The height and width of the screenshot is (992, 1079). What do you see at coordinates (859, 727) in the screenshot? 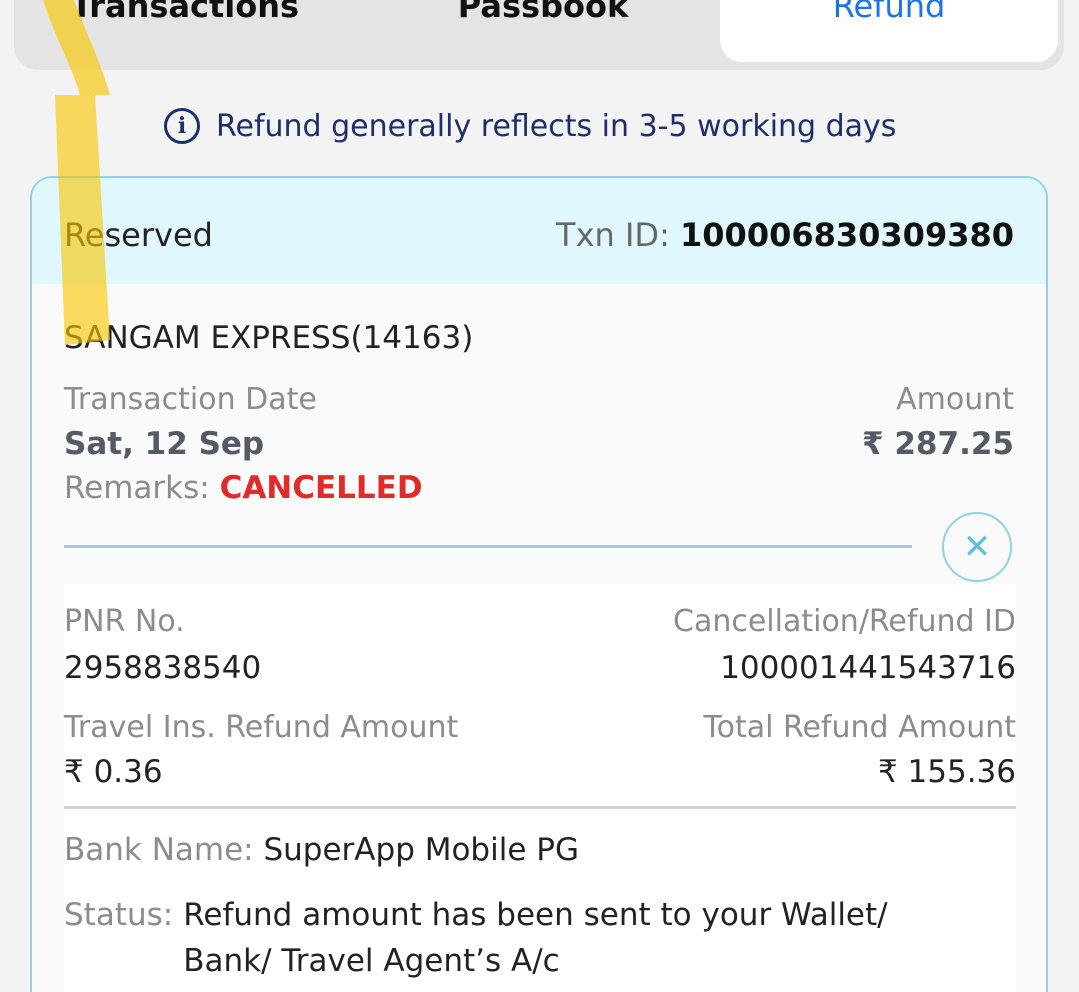
I see `total-refund-label: Total Refund Amount` at bounding box center [859, 727].